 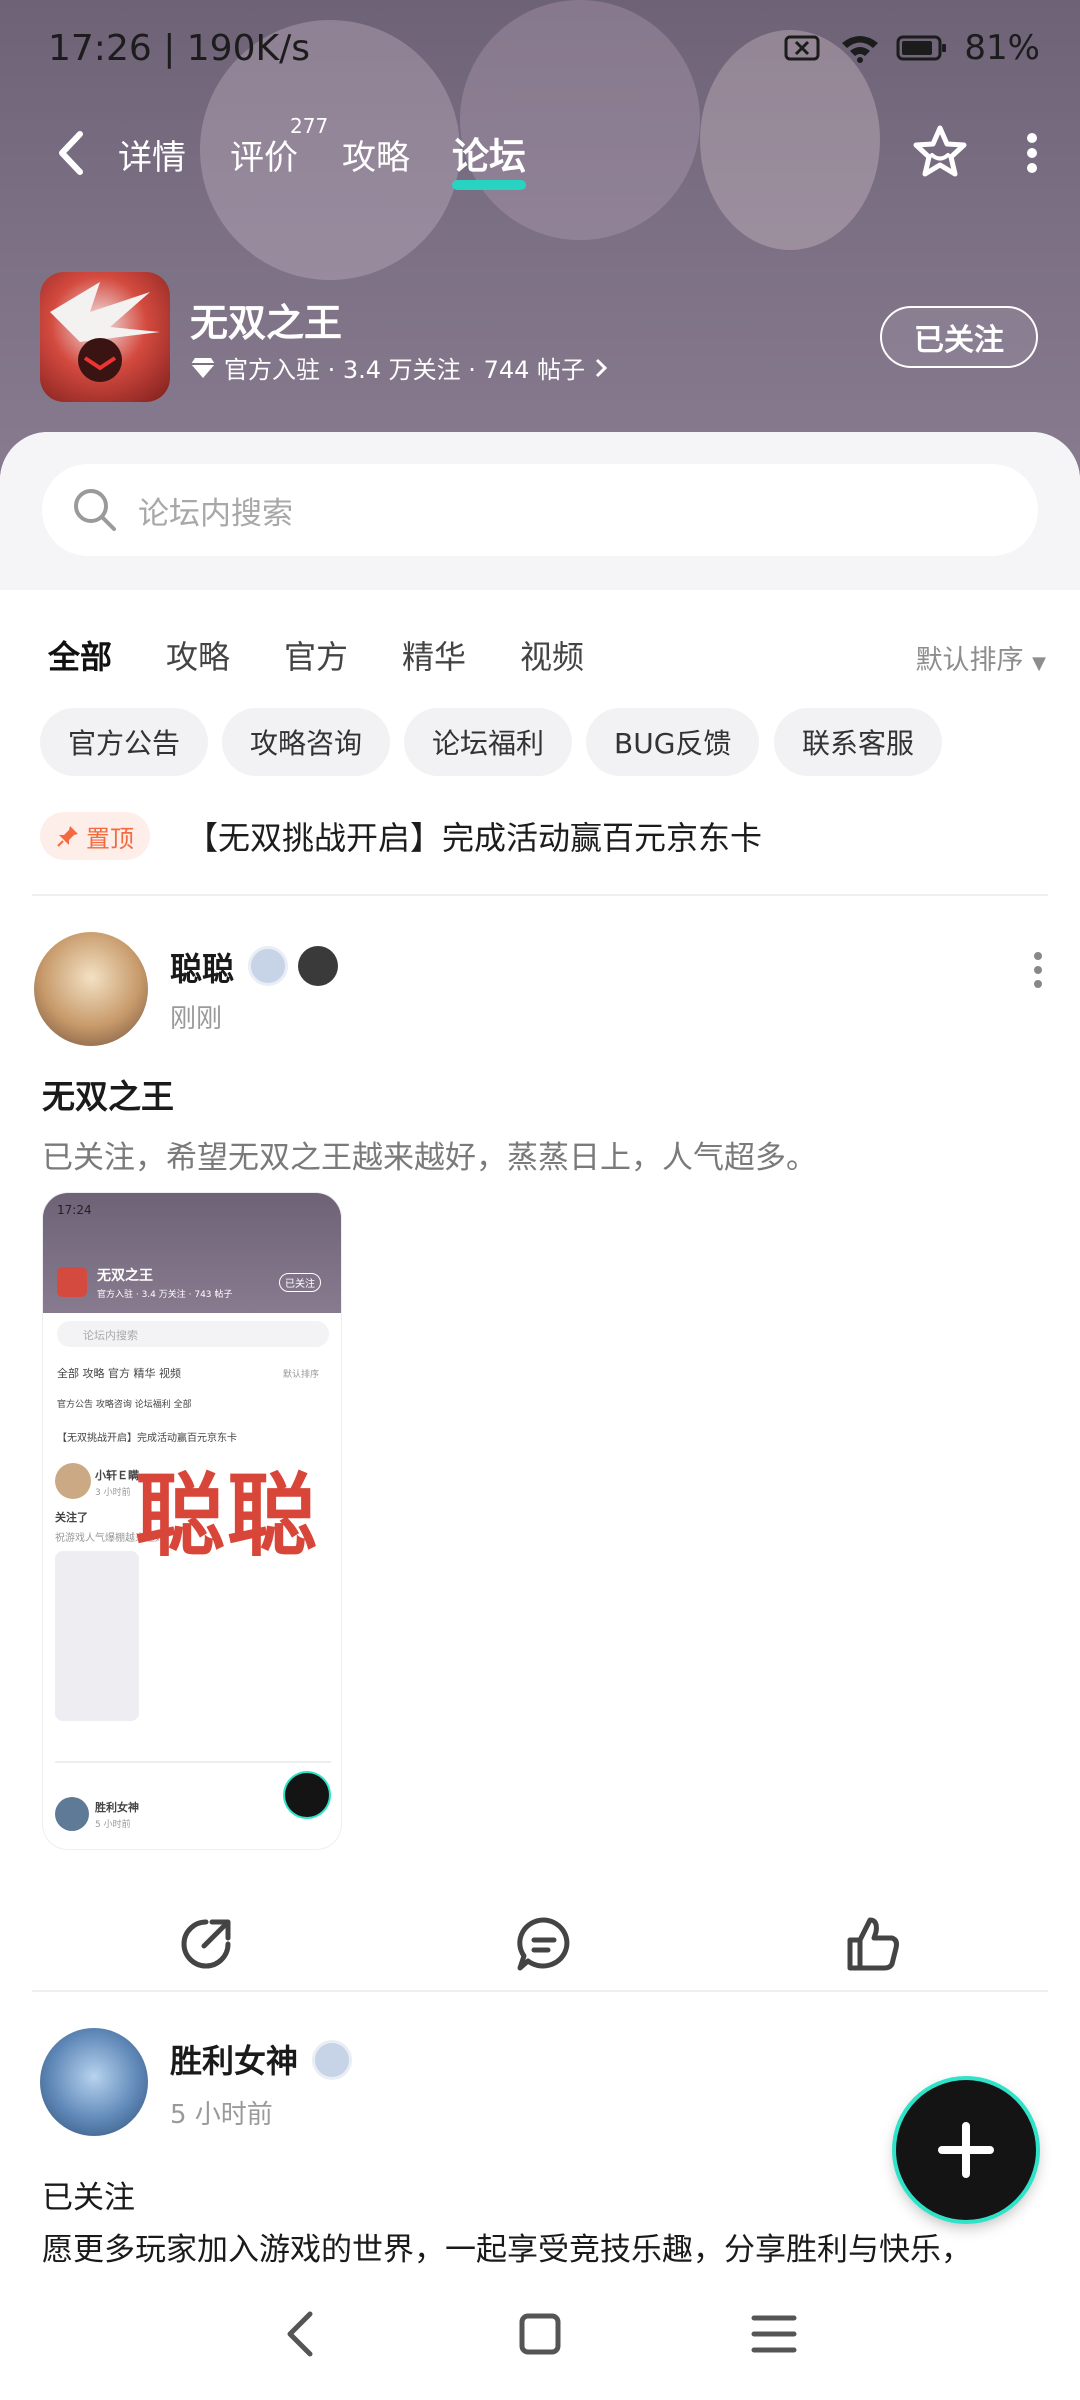 I want to click on post-username: 胜利女神, so click(x=234, y=2059).